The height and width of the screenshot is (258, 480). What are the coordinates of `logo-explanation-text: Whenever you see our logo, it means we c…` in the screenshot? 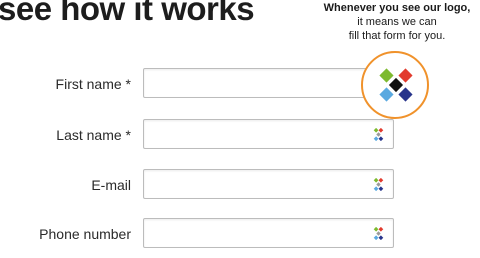 It's located at (396, 22).